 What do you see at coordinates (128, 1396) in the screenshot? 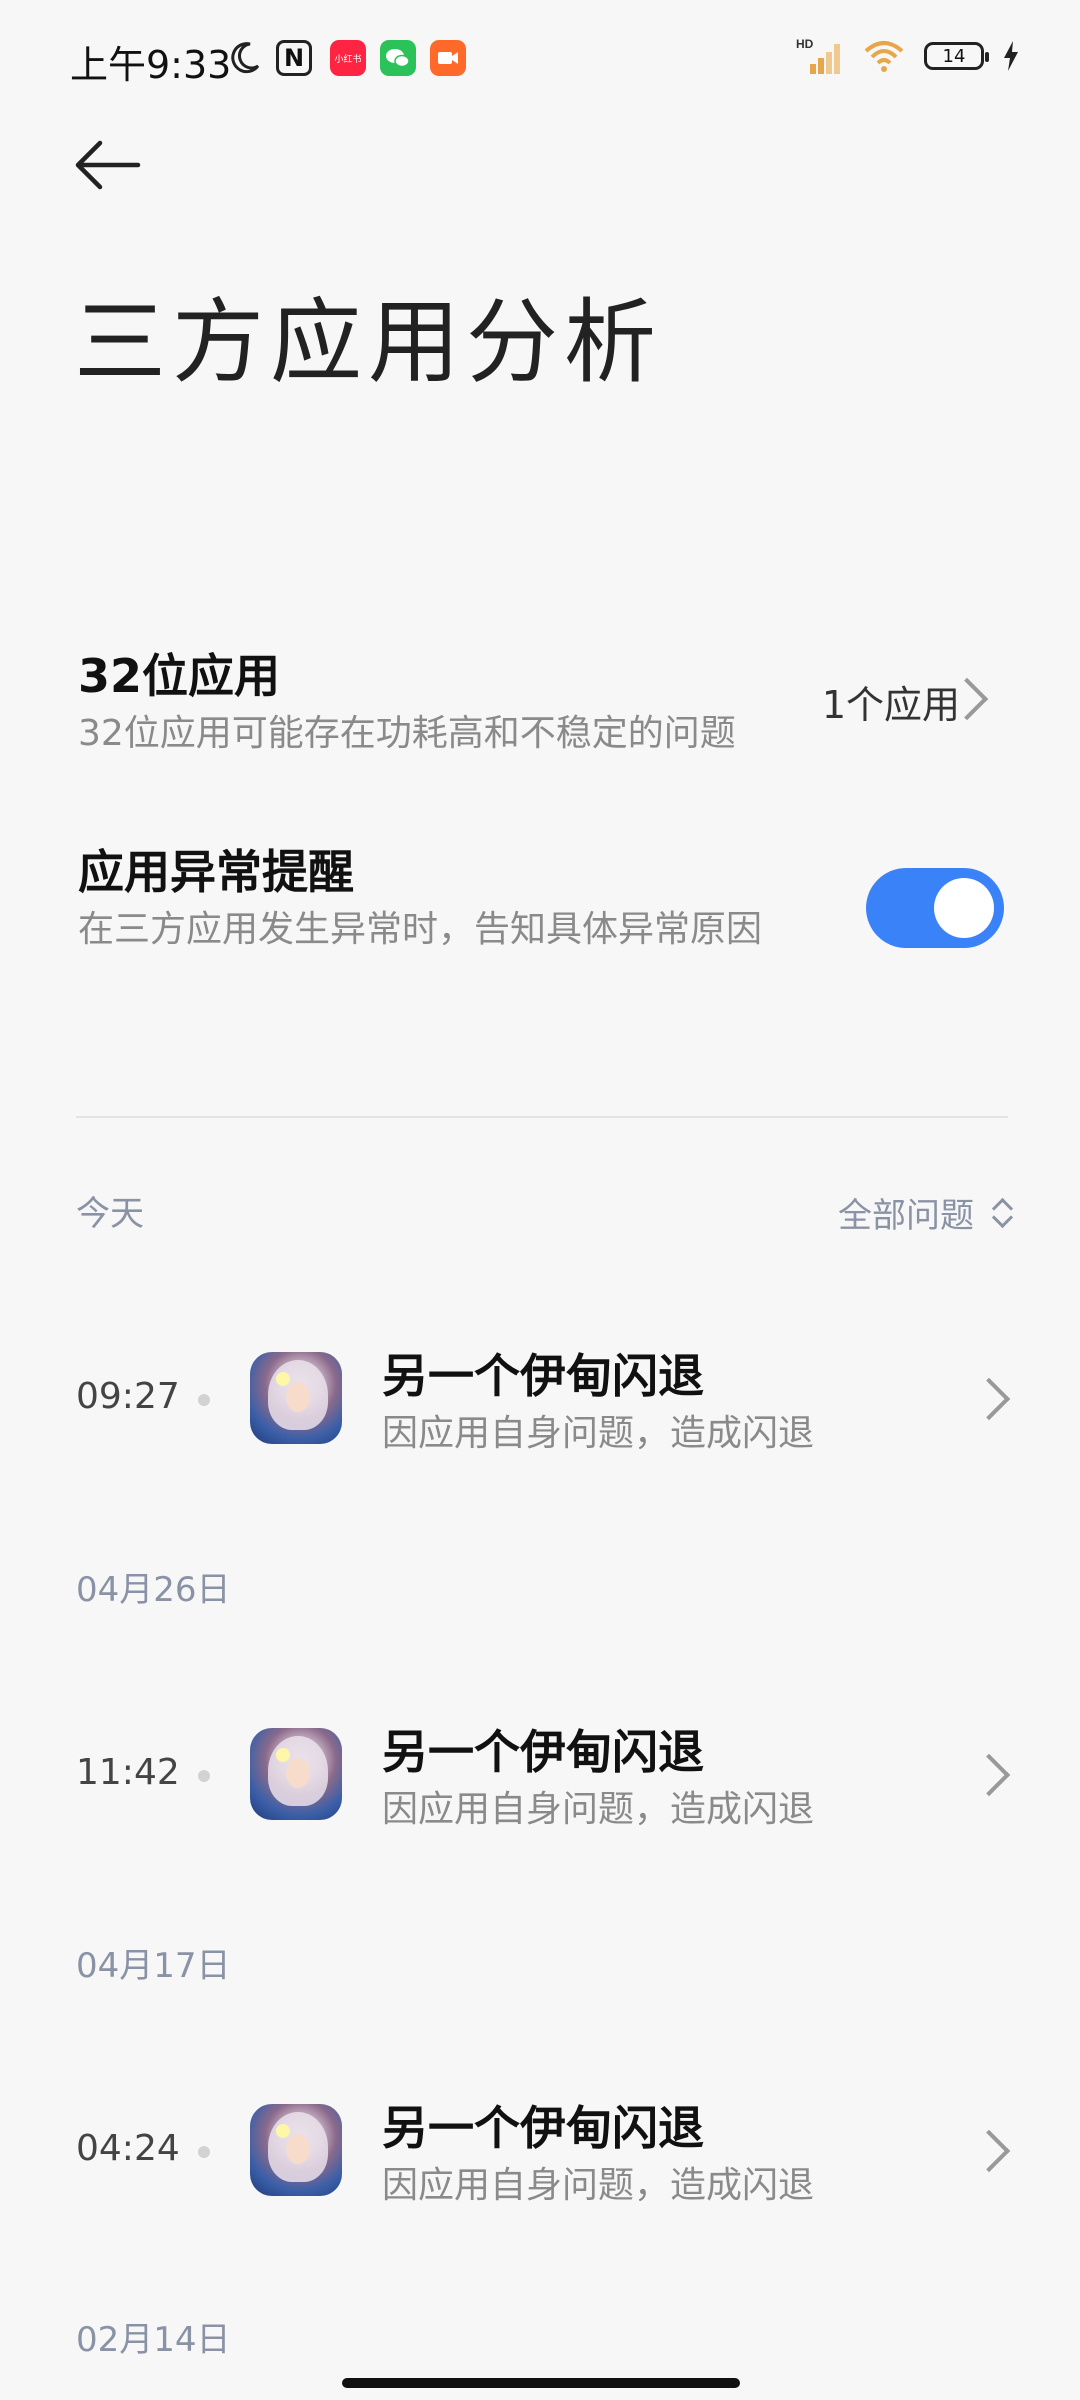
I see `crash-time: 09:27` at bounding box center [128, 1396].